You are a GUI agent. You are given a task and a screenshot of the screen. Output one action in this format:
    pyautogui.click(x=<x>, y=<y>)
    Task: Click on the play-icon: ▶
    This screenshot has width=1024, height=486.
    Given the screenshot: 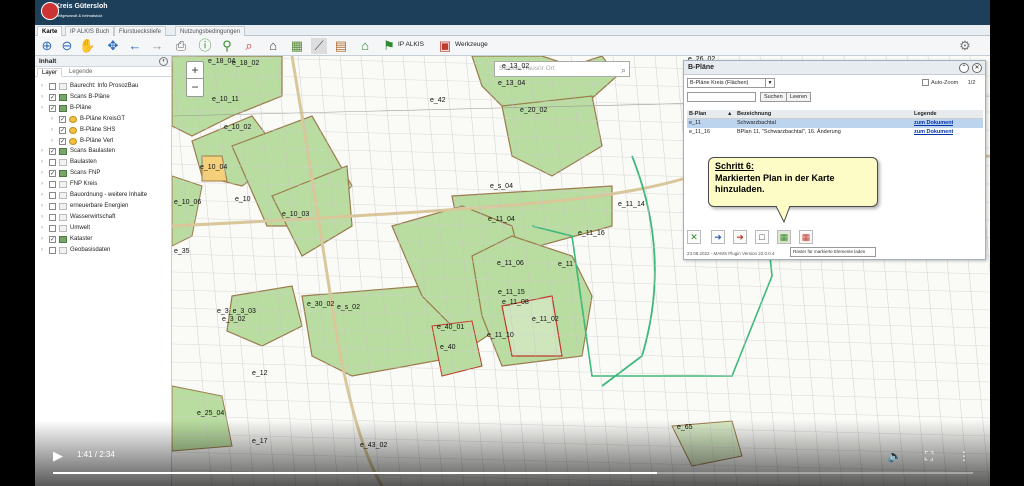 What is the action you would take?
    pyautogui.click(x=60, y=456)
    